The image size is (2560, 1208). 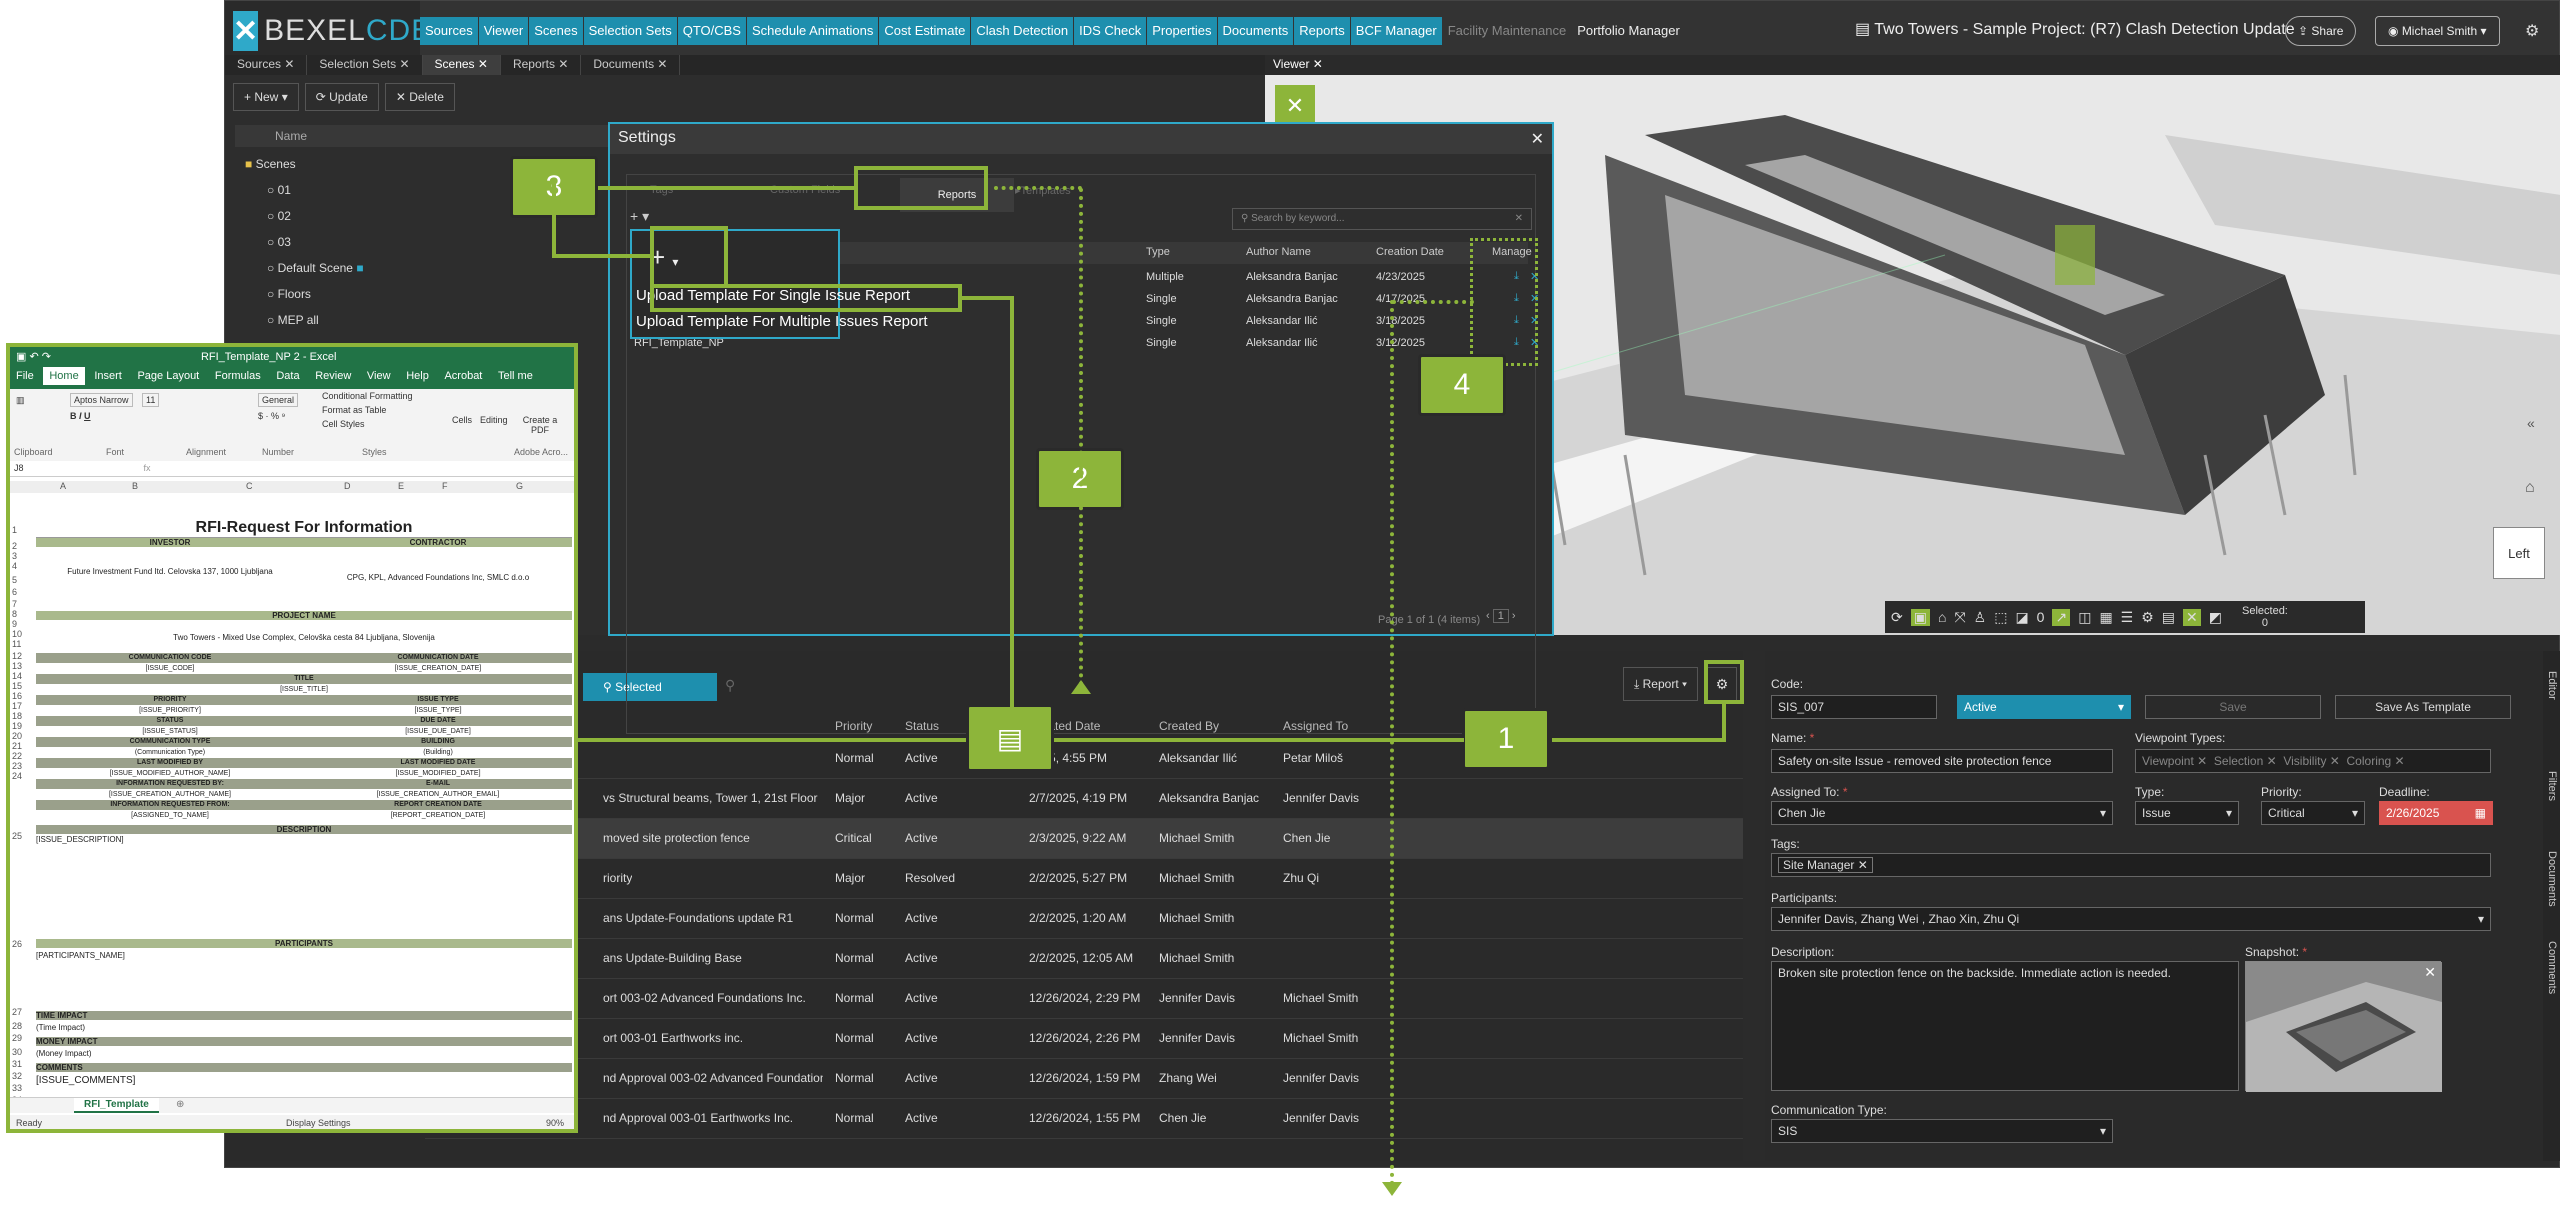 What do you see at coordinates (101, 400) in the screenshot?
I see `font-family-dropdown: Aptos Narrow` at bounding box center [101, 400].